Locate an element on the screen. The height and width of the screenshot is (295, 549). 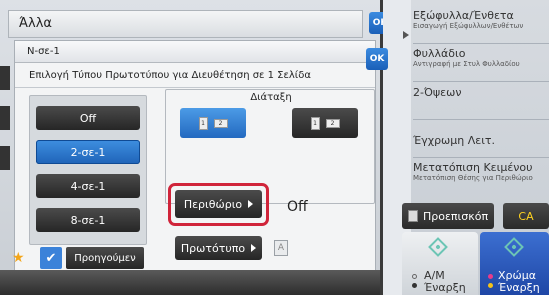
original-button: Πρωτότυπο is located at coordinates (218, 248).